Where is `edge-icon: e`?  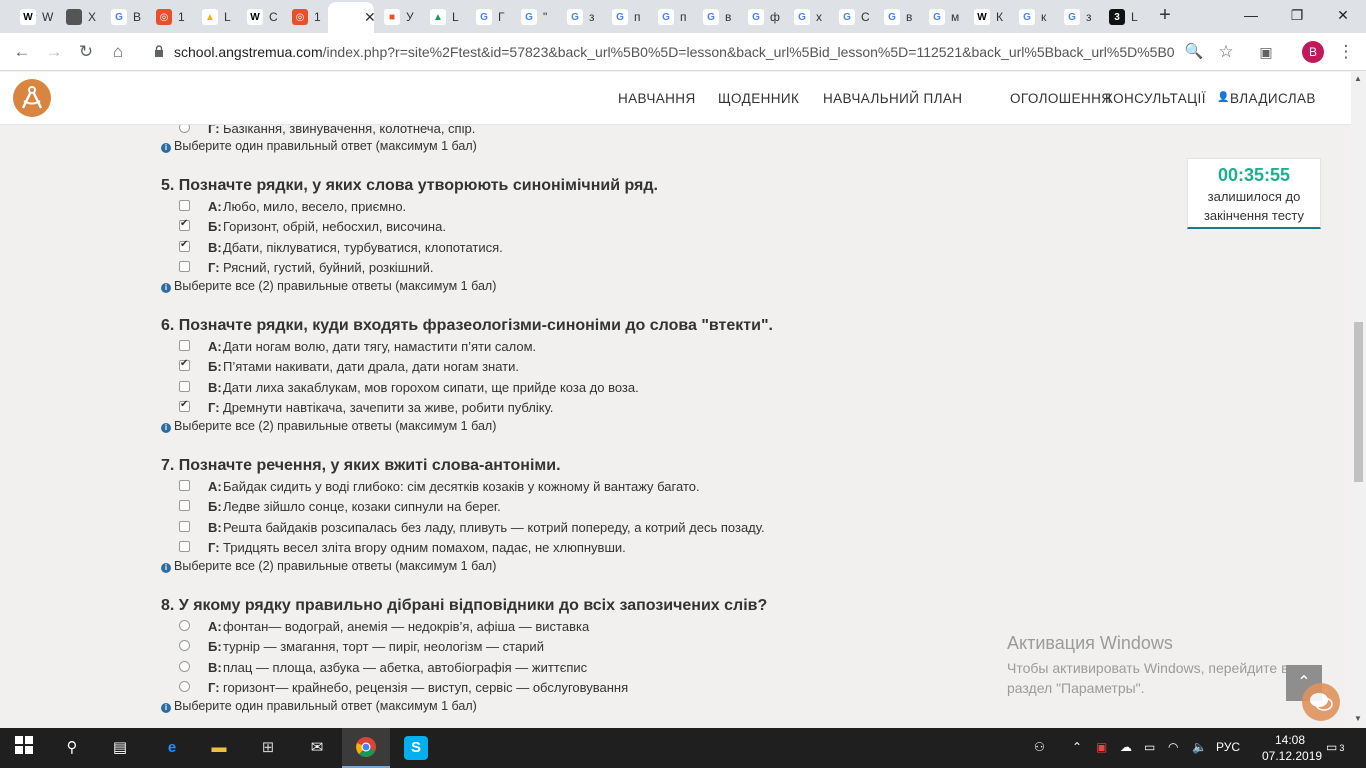 edge-icon: e is located at coordinates (172, 748).